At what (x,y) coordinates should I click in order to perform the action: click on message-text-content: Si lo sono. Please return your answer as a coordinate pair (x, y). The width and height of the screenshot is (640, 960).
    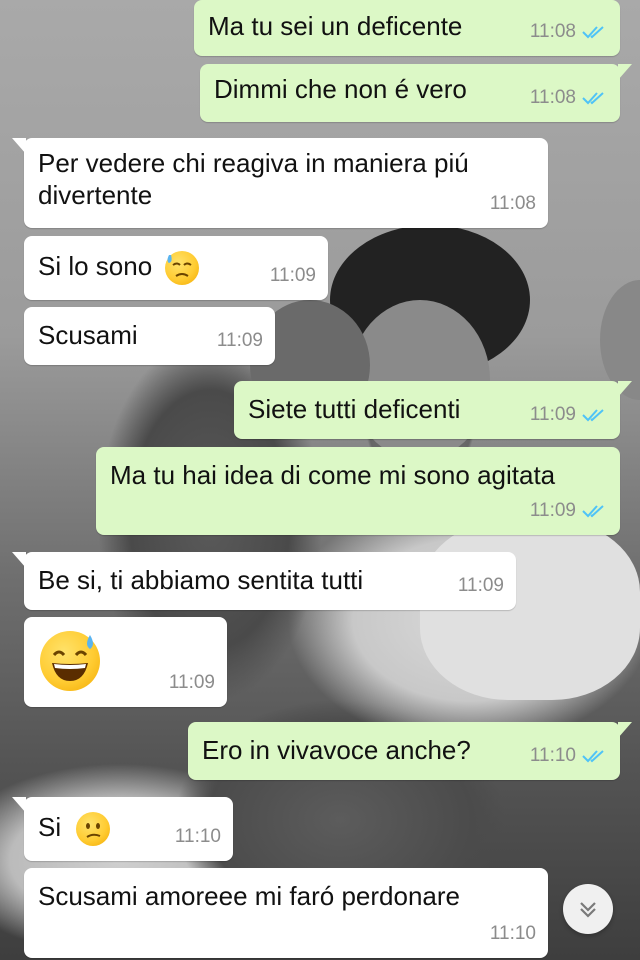
    Looking at the image, I should click on (95, 266).